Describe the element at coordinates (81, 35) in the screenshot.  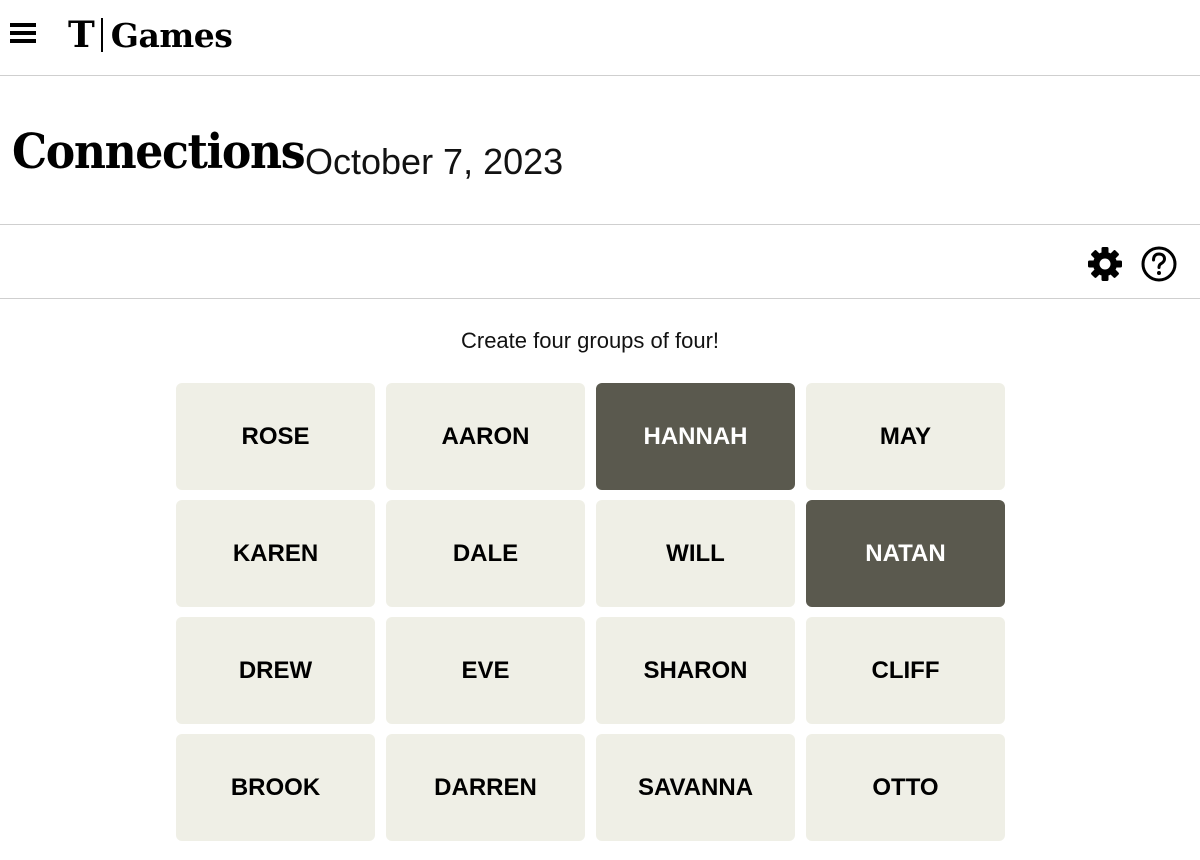
I see `nyt-logo-mark: T` at that location.